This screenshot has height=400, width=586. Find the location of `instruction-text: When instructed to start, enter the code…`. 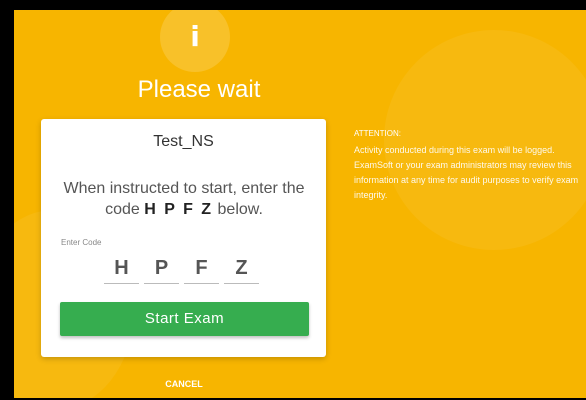

instruction-text: When instructed to start, enter the code… is located at coordinates (184, 199).